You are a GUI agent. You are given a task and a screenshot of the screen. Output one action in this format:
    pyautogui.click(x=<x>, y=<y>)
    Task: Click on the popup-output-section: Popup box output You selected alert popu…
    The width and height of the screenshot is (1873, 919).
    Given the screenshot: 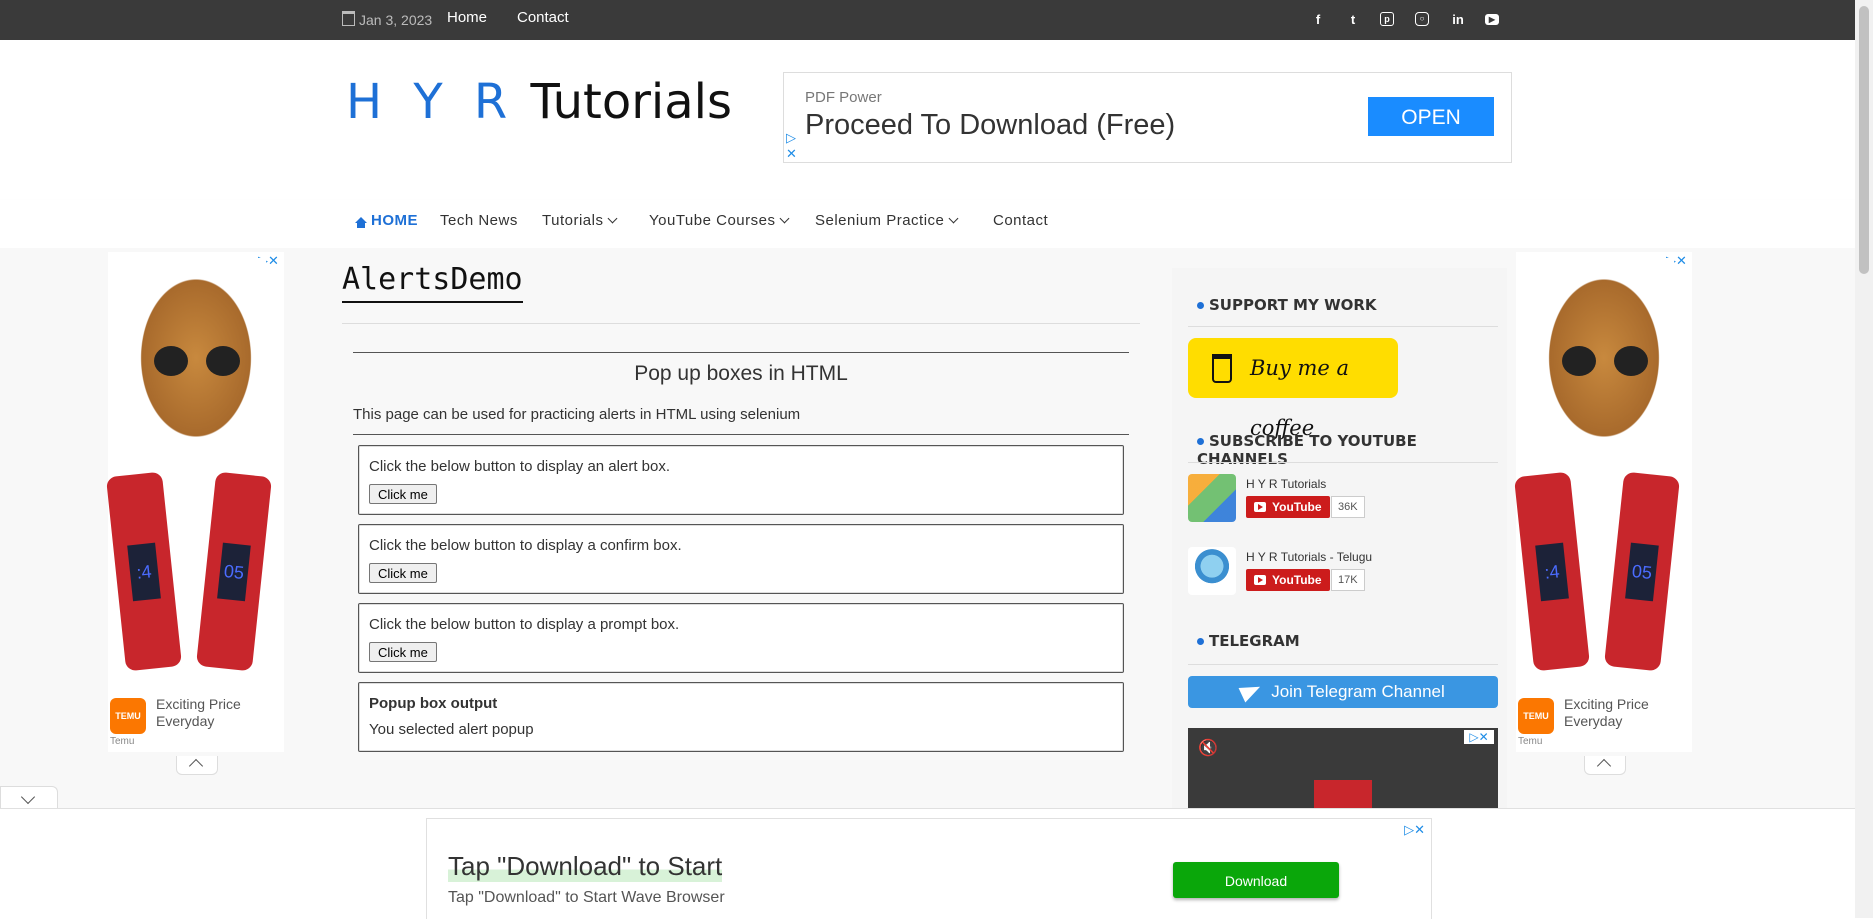 What is the action you would take?
    pyautogui.click(x=741, y=717)
    